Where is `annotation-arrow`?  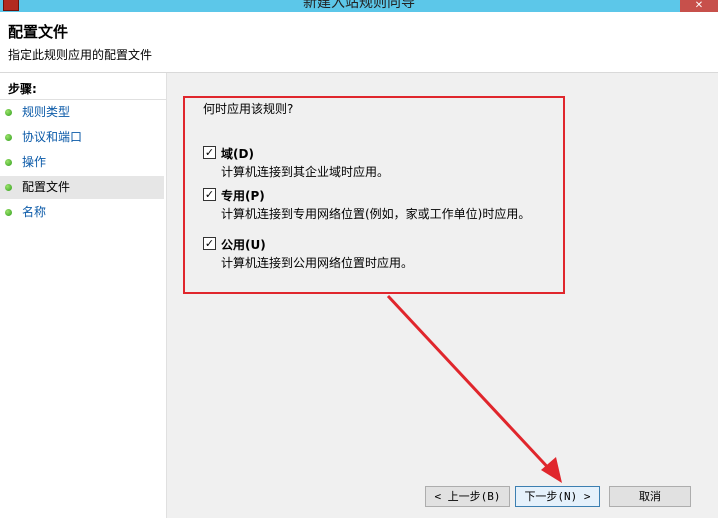
annotation-arrow is located at coordinates (474, 388).